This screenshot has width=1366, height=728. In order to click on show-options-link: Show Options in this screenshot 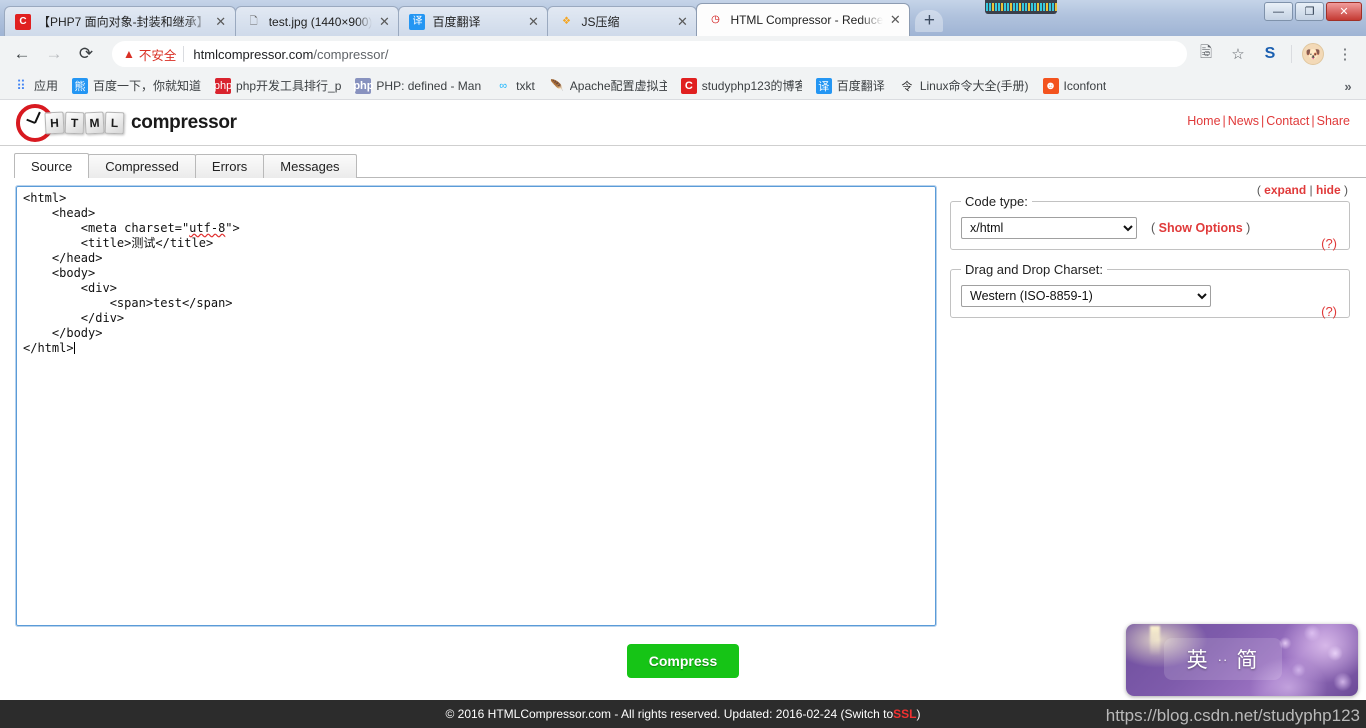, I will do `click(1201, 228)`.